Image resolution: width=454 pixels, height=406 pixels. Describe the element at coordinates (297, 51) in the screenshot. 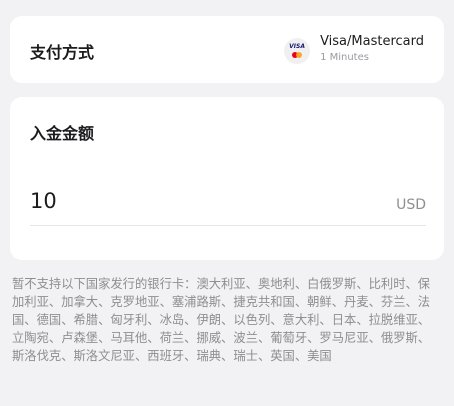

I see `visa-mastercard-icon: VISA` at that location.